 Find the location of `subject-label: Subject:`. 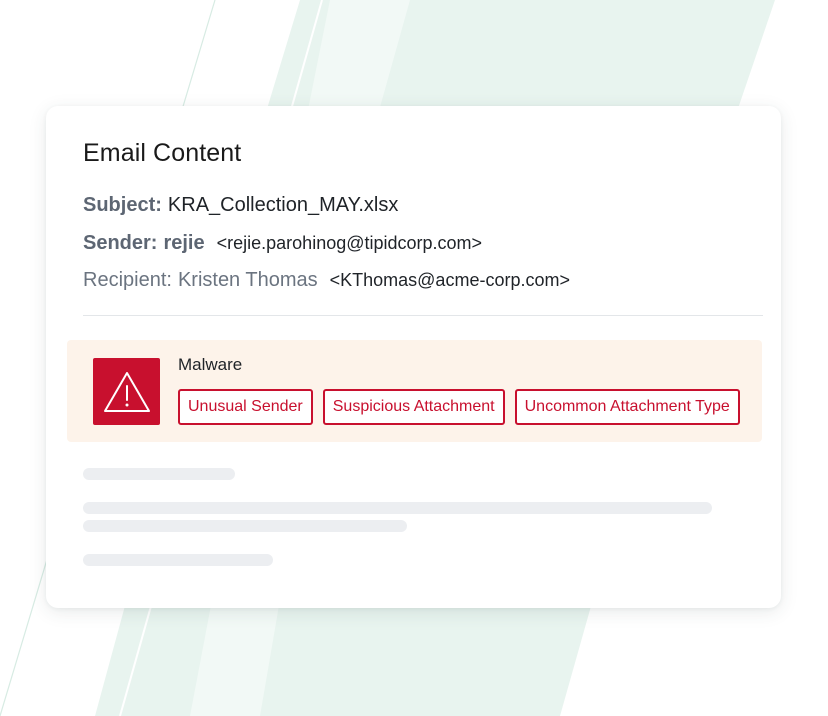

subject-label: Subject: is located at coordinates (122, 205).